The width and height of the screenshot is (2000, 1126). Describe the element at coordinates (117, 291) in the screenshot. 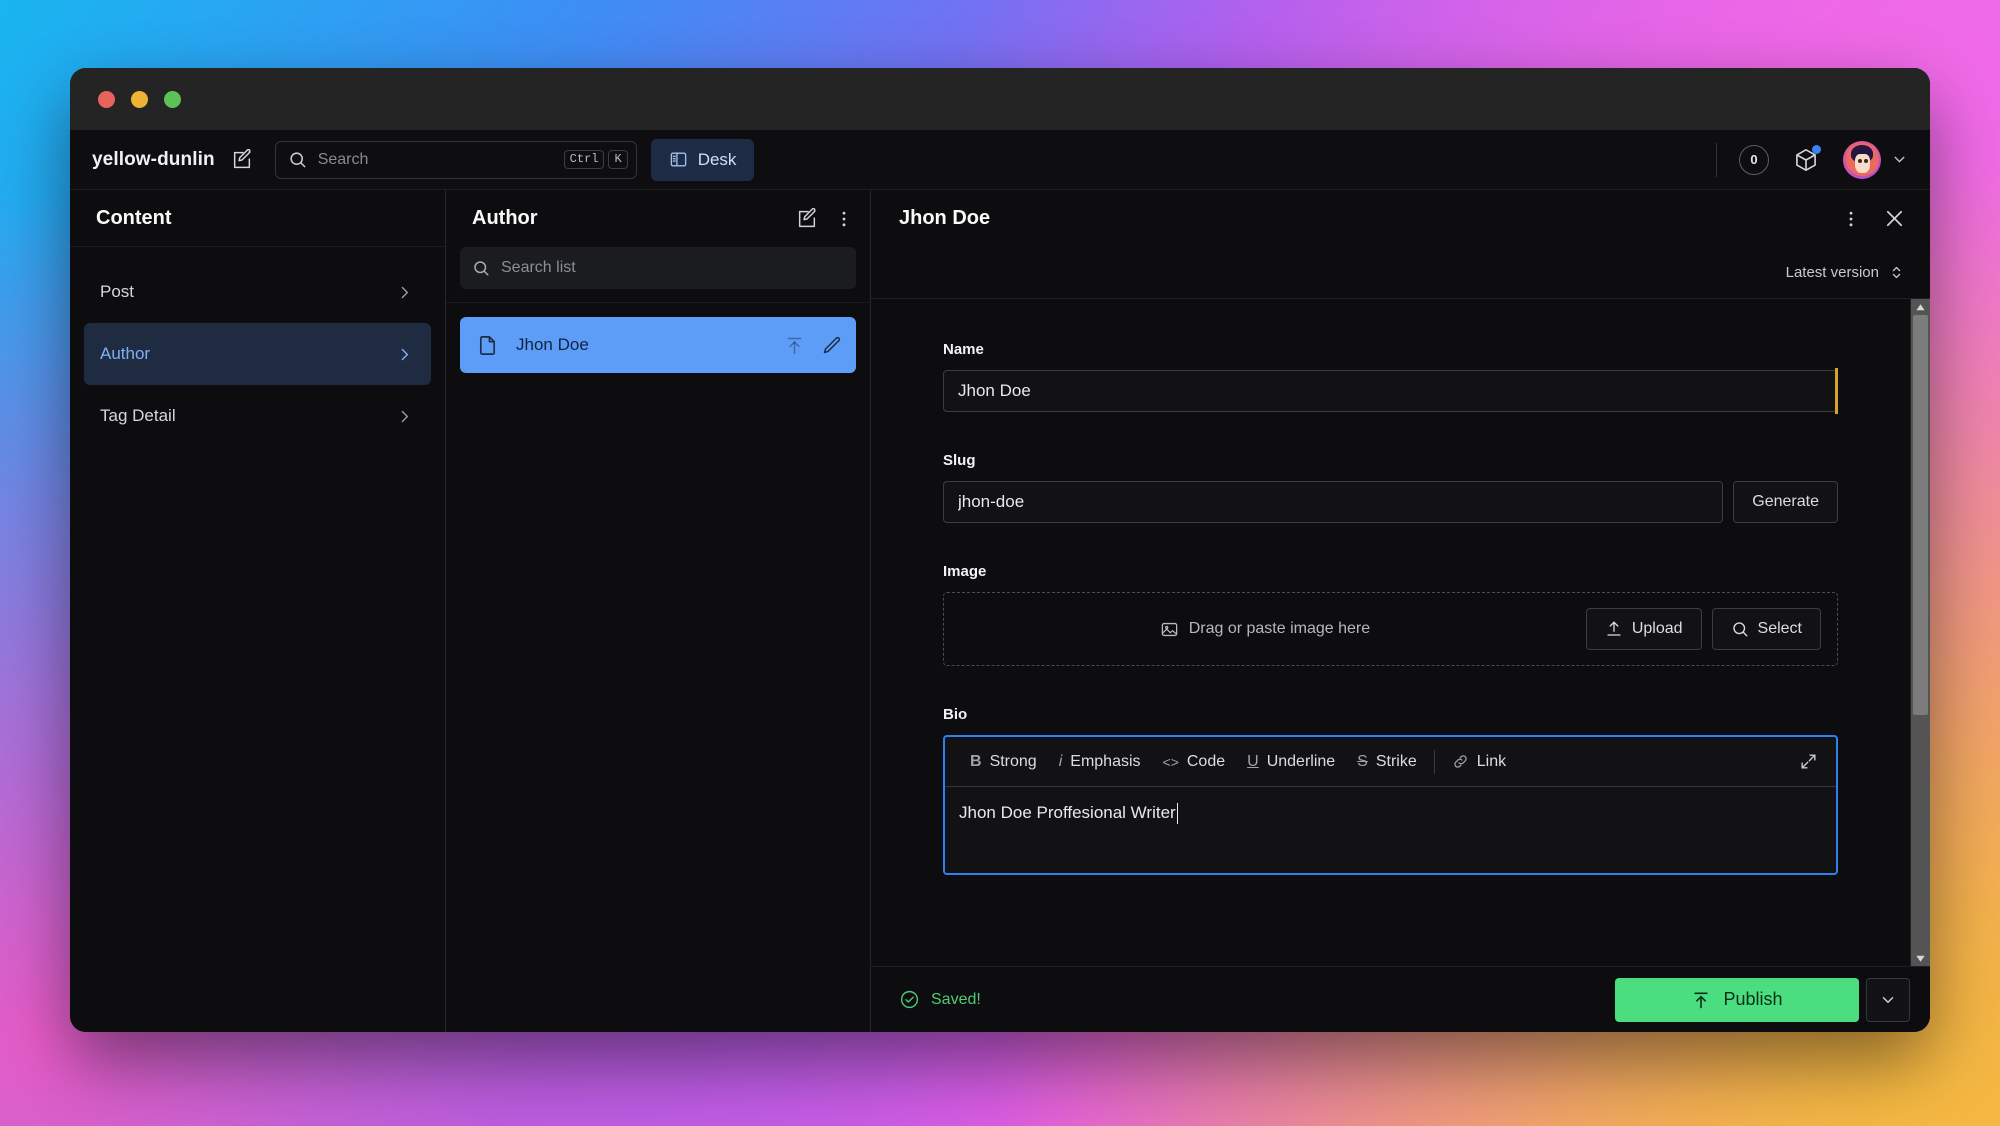

I see `sidebar-item-label: Post` at that location.